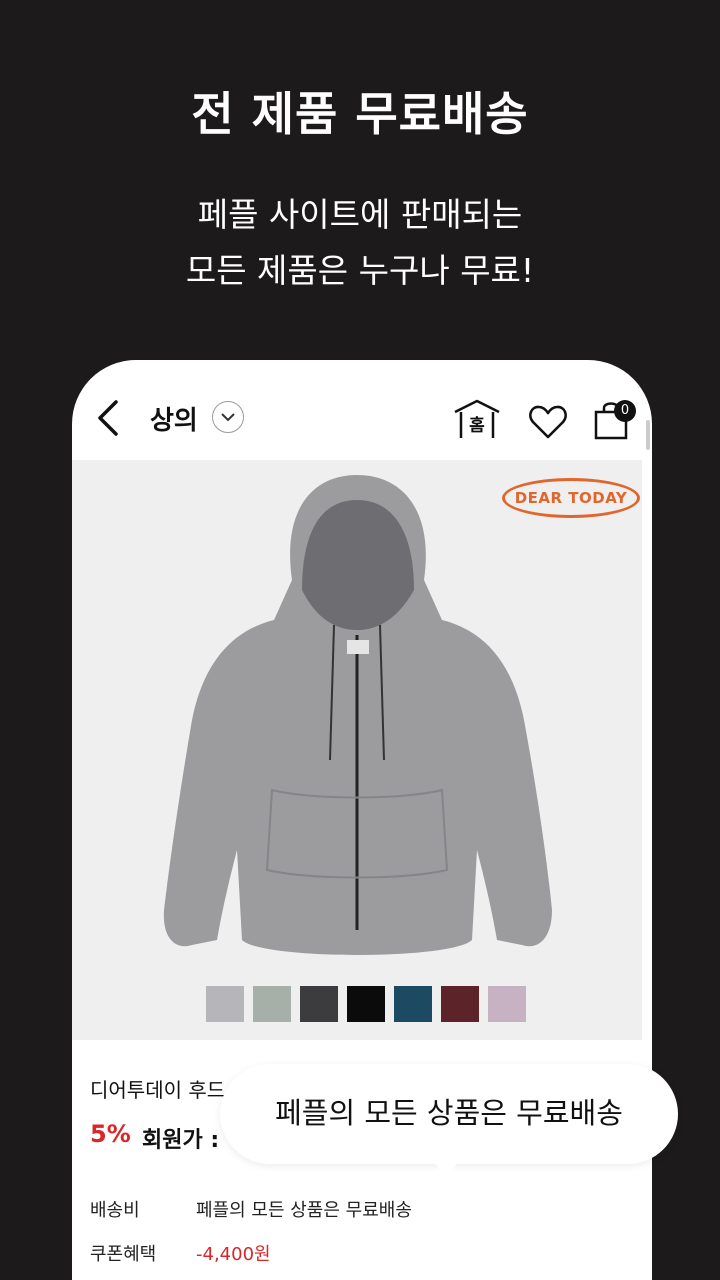  I want to click on chevron-down-icon, so click(228, 417).